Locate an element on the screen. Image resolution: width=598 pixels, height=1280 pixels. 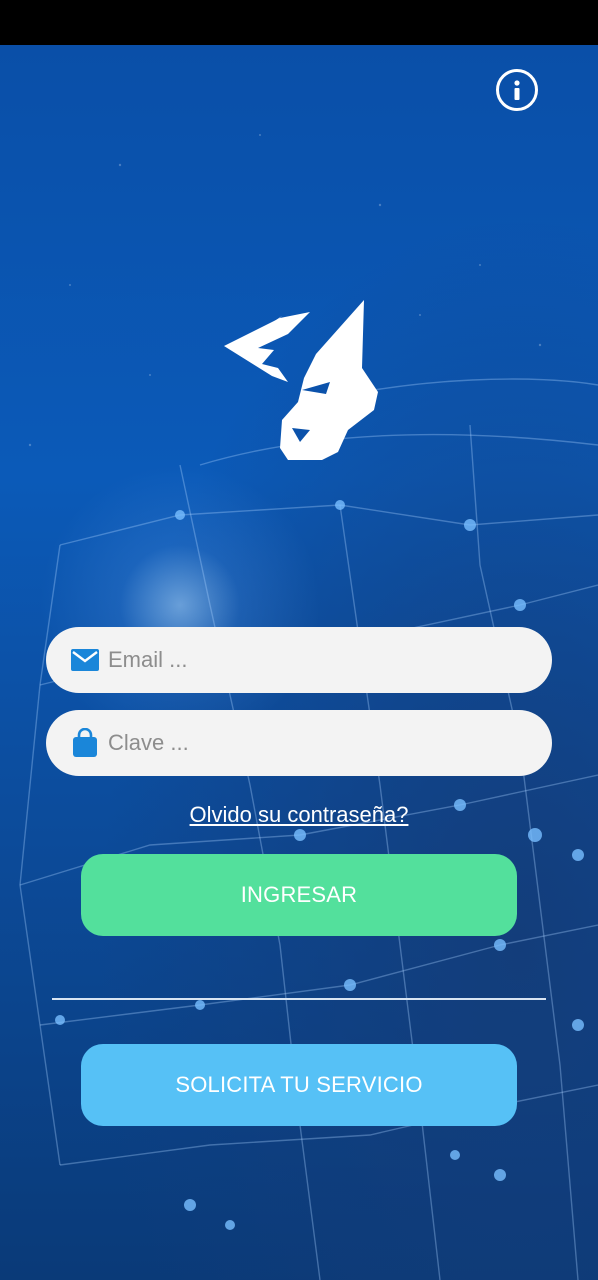
info-icon is located at coordinates (517, 90).